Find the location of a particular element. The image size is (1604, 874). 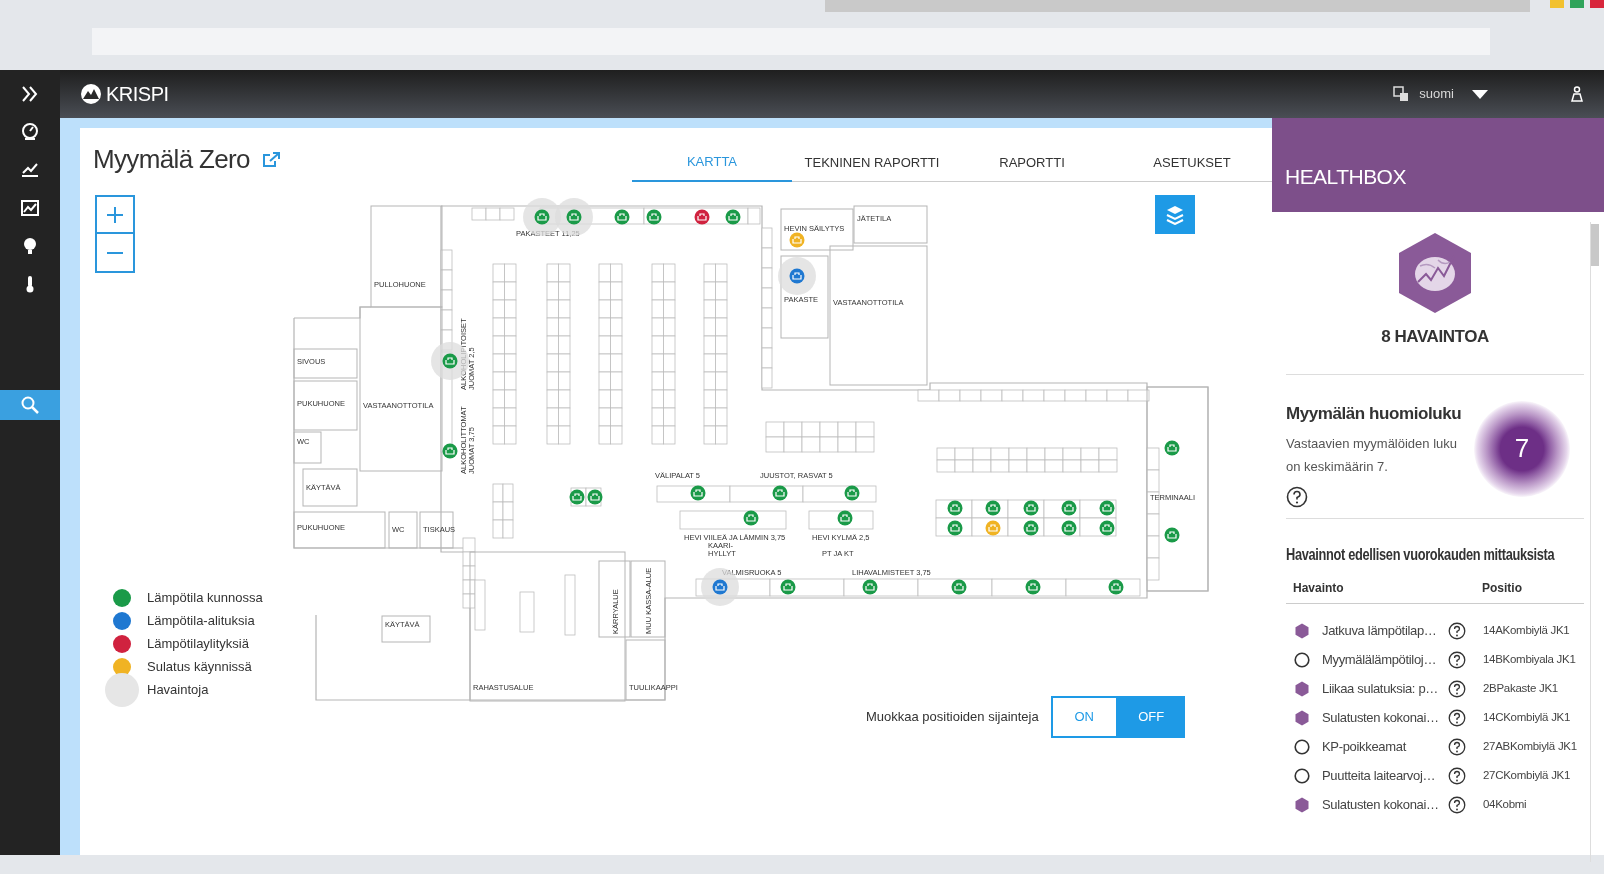

position-text: 27CKombiylä JK1 is located at coordinates (1527, 775).